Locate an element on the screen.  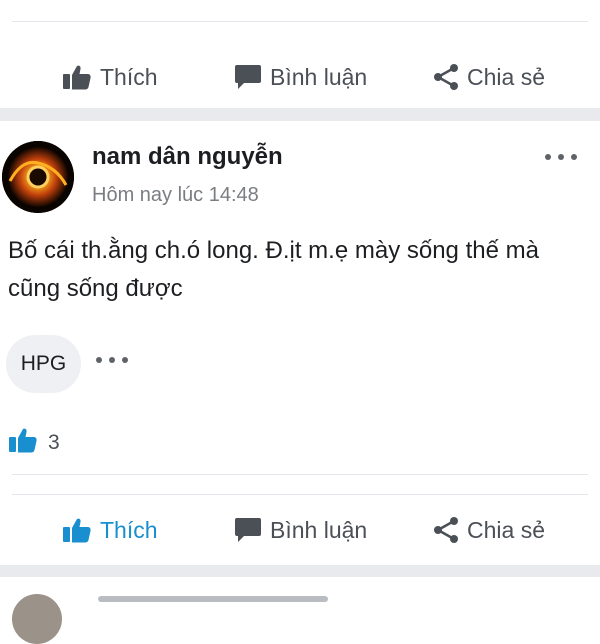
top-comment-button: Bình luận is located at coordinates (300, 77).